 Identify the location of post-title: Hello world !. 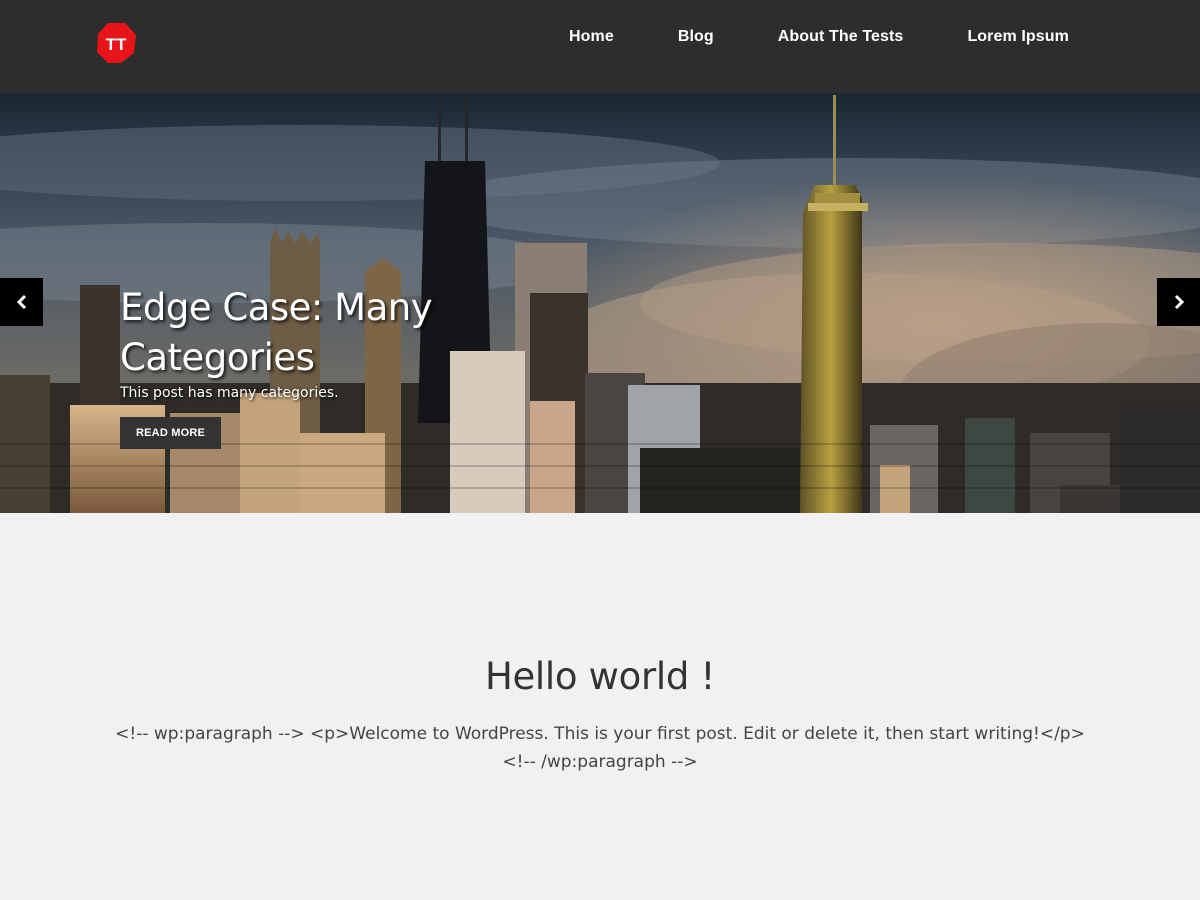
(600, 676).